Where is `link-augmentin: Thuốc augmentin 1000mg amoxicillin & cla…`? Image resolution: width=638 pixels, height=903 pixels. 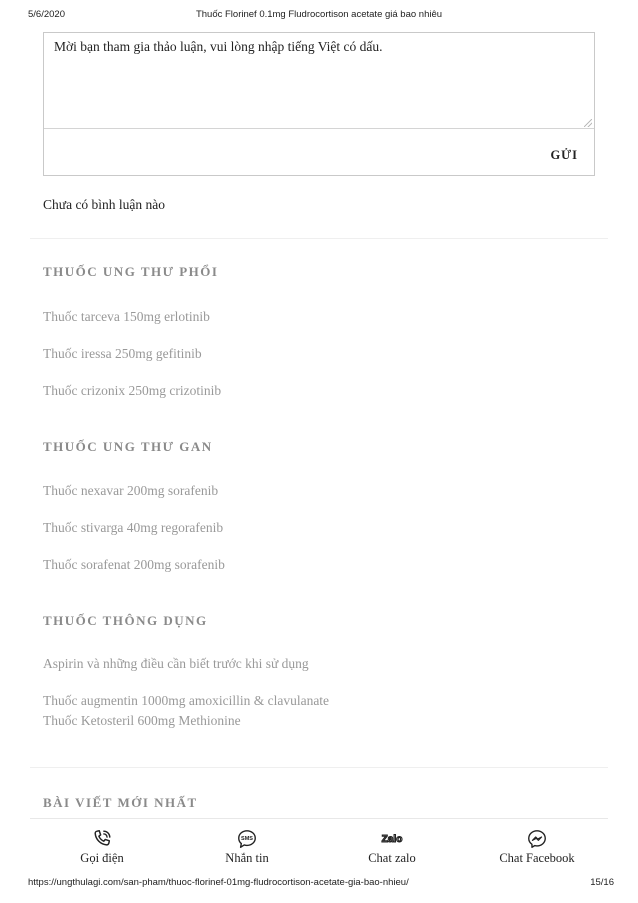
link-augmentin: Thuốc augmentin 1000mg amoxicillin & cla… is located at coordinates (186, 701).